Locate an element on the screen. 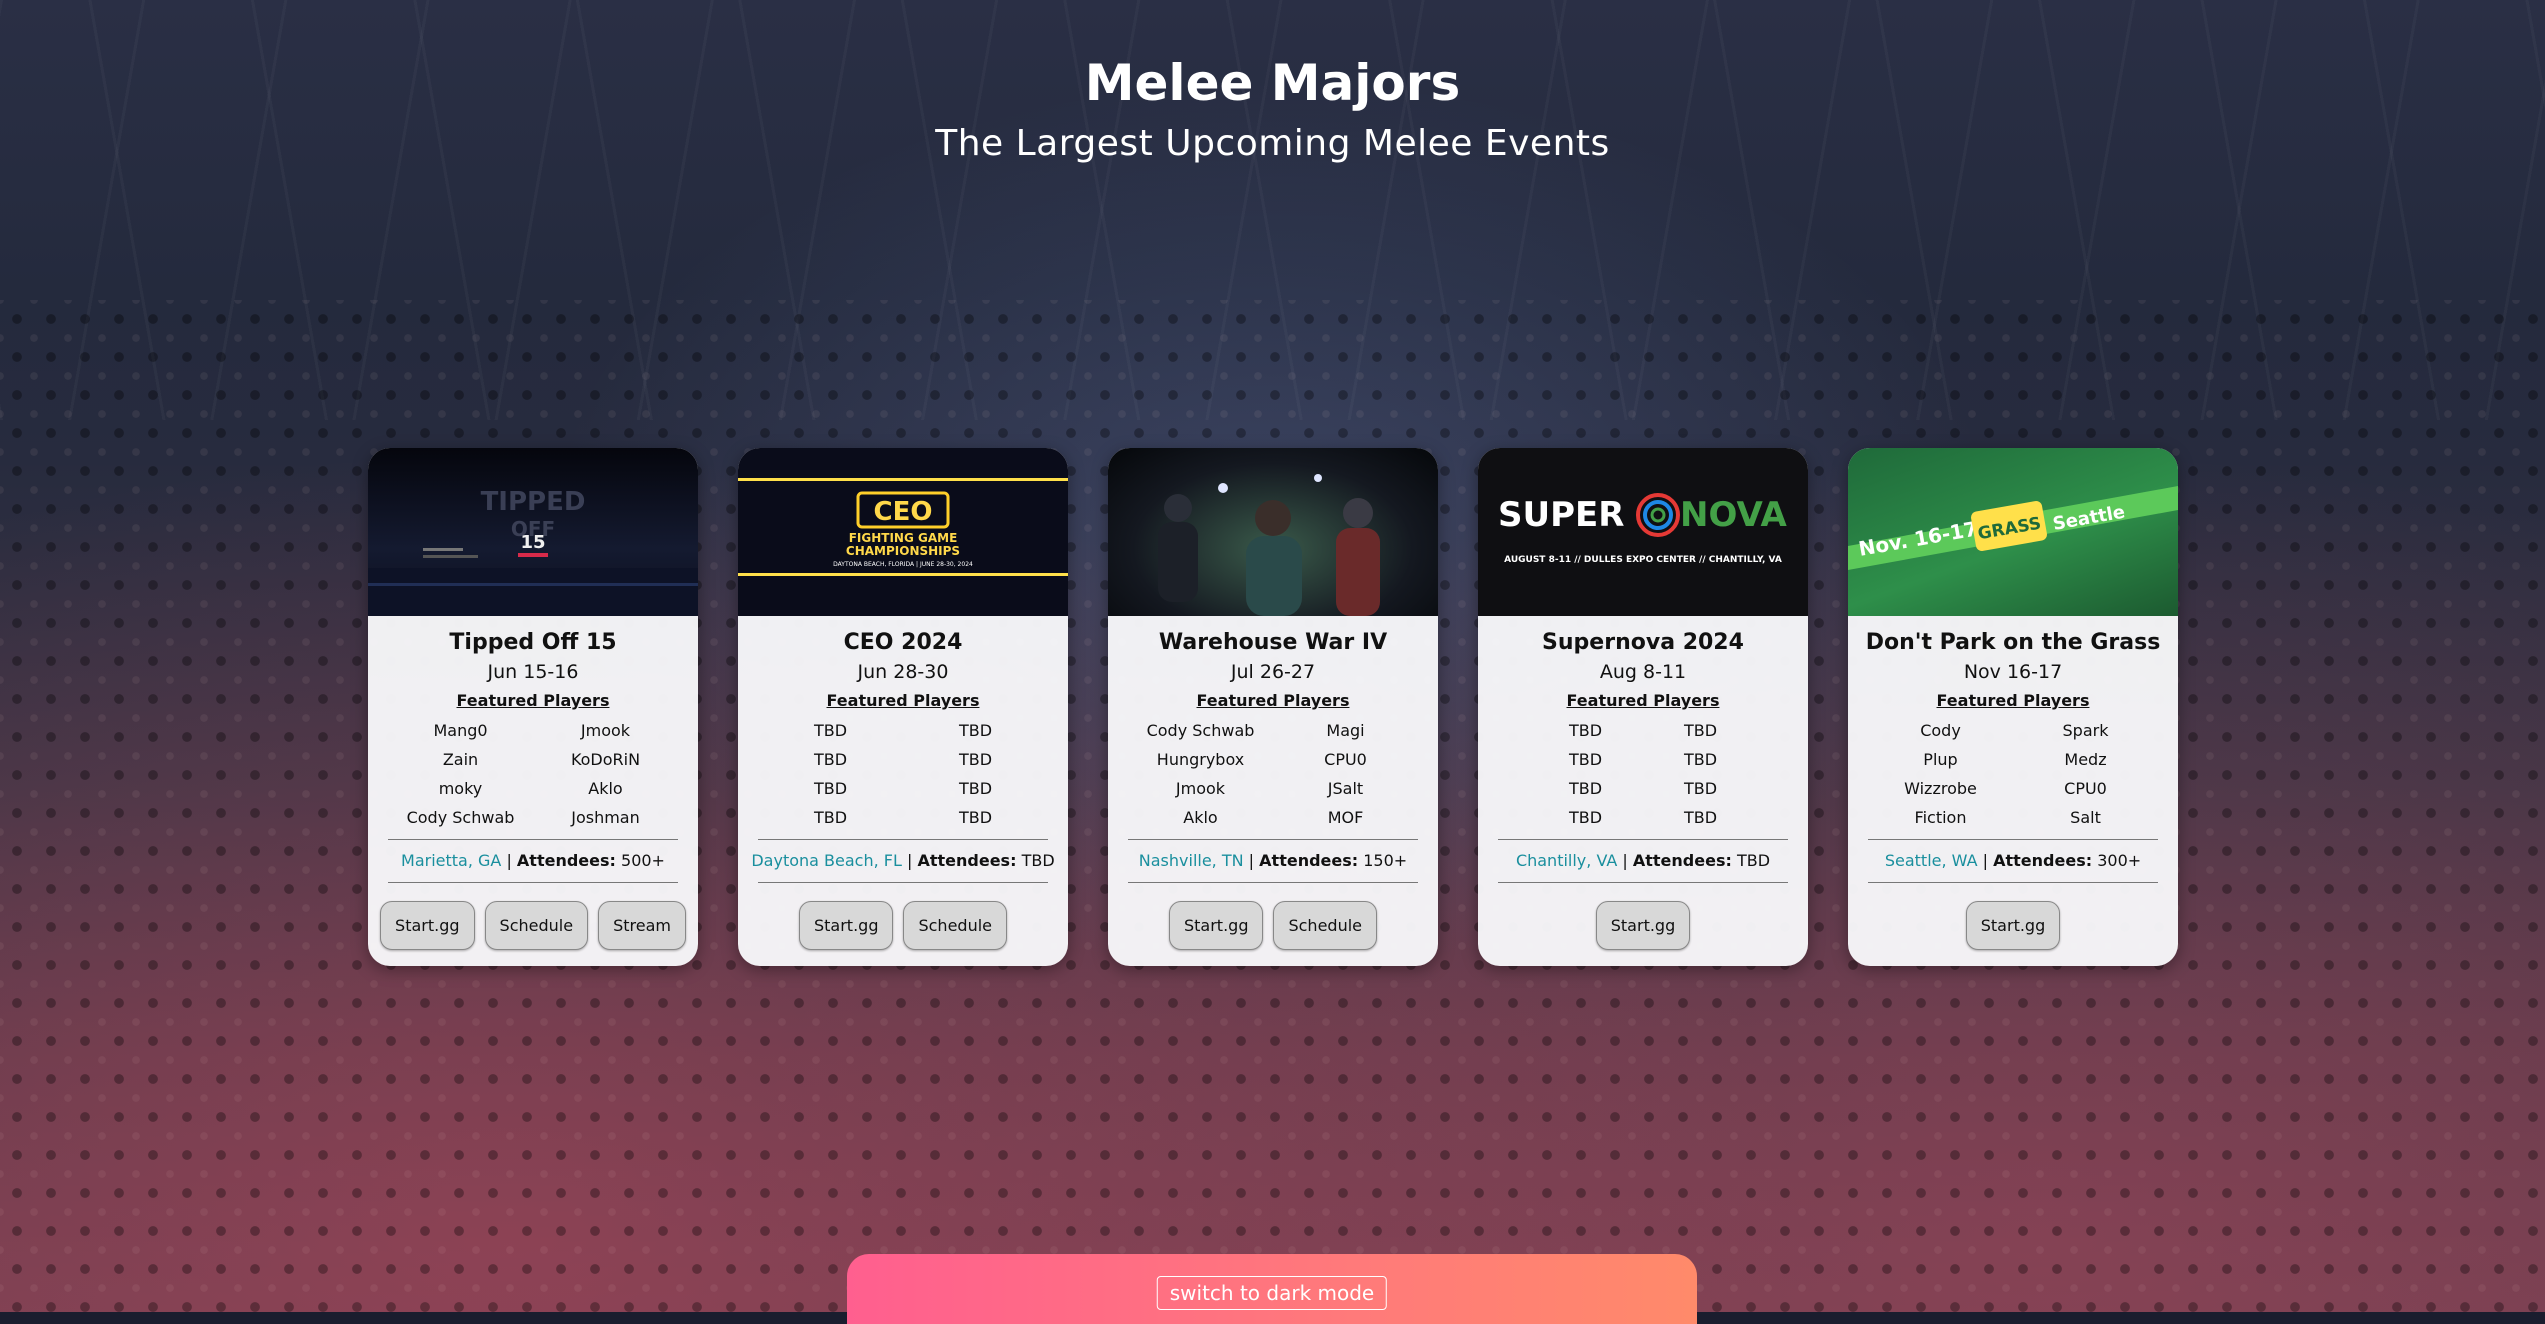 The width and height of the screenshot is (2545, 1324). event-buttons: Start.gg Schedule is located at coordinates (903, 924).